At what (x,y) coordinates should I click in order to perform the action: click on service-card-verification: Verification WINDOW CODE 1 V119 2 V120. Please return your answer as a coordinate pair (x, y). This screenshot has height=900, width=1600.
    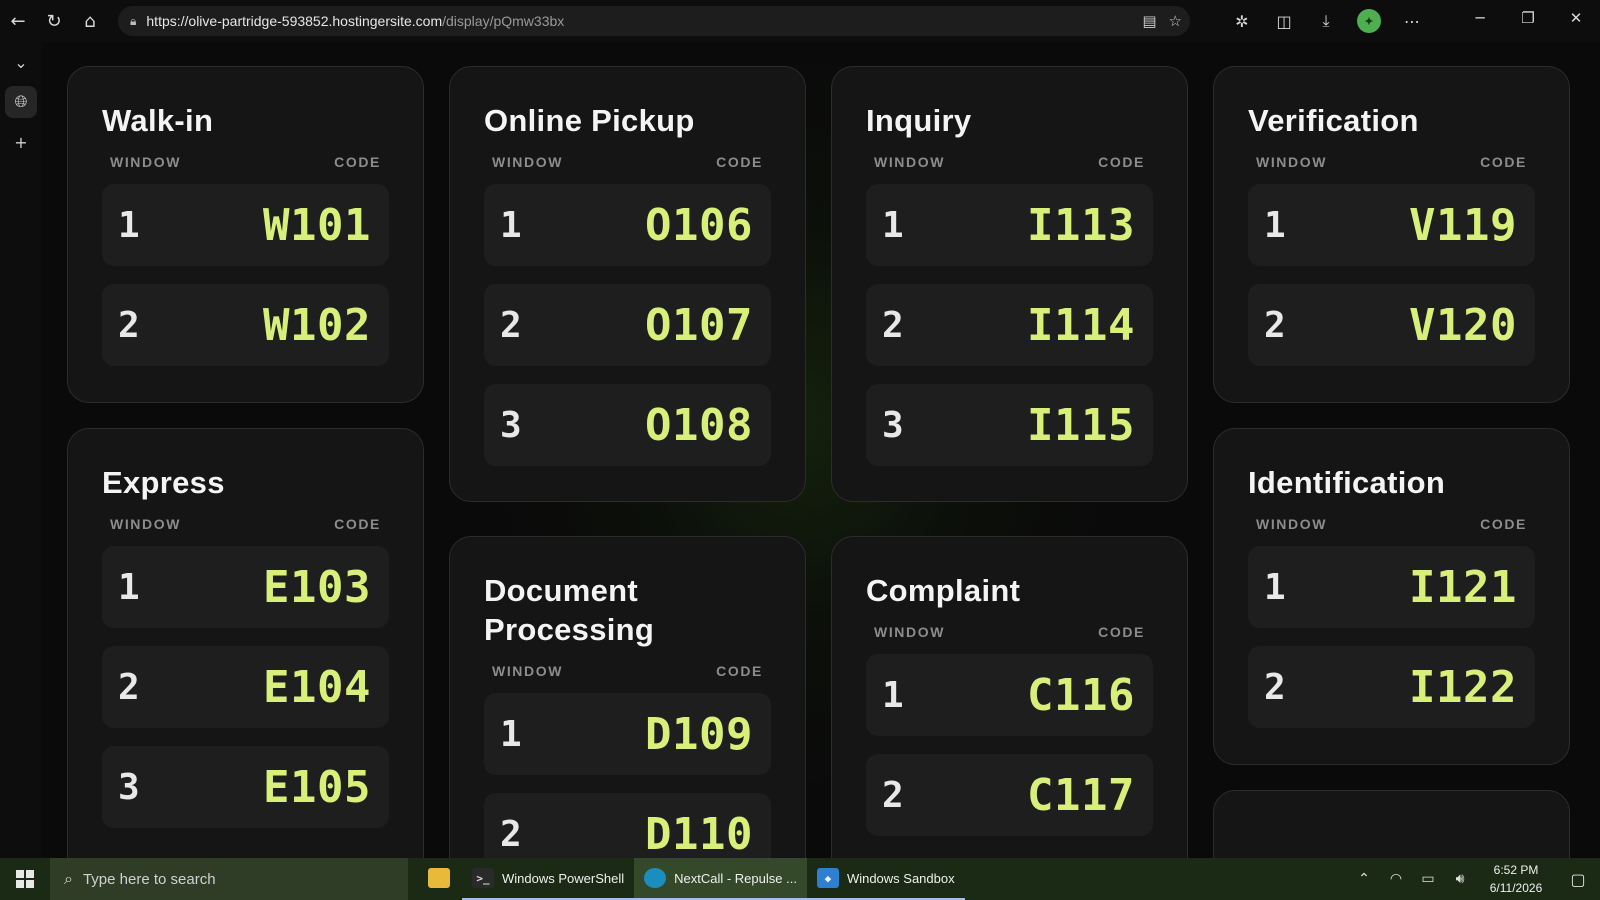
    Looking at the image, I should click on (1391, 234).